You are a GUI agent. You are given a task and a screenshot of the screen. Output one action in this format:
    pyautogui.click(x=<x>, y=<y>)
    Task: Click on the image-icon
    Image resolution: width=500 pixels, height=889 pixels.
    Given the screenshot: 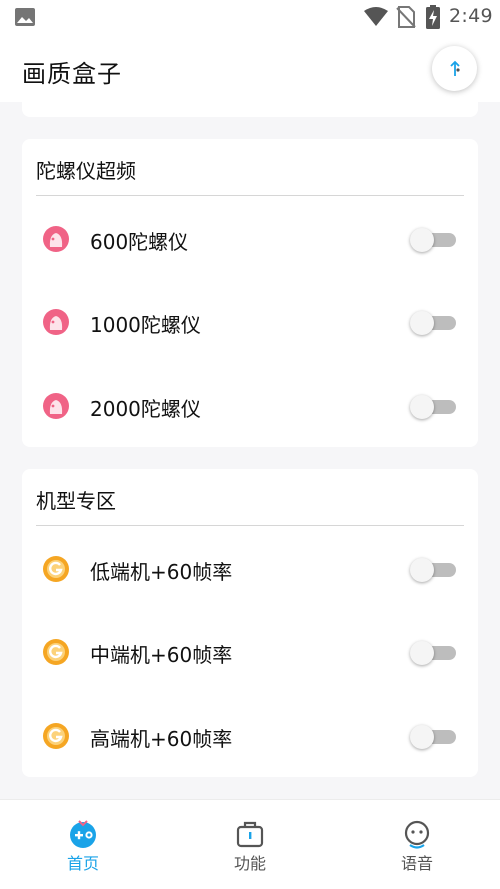 What is the action you would take?
    pyautogui.click(x=25, y=19)
    